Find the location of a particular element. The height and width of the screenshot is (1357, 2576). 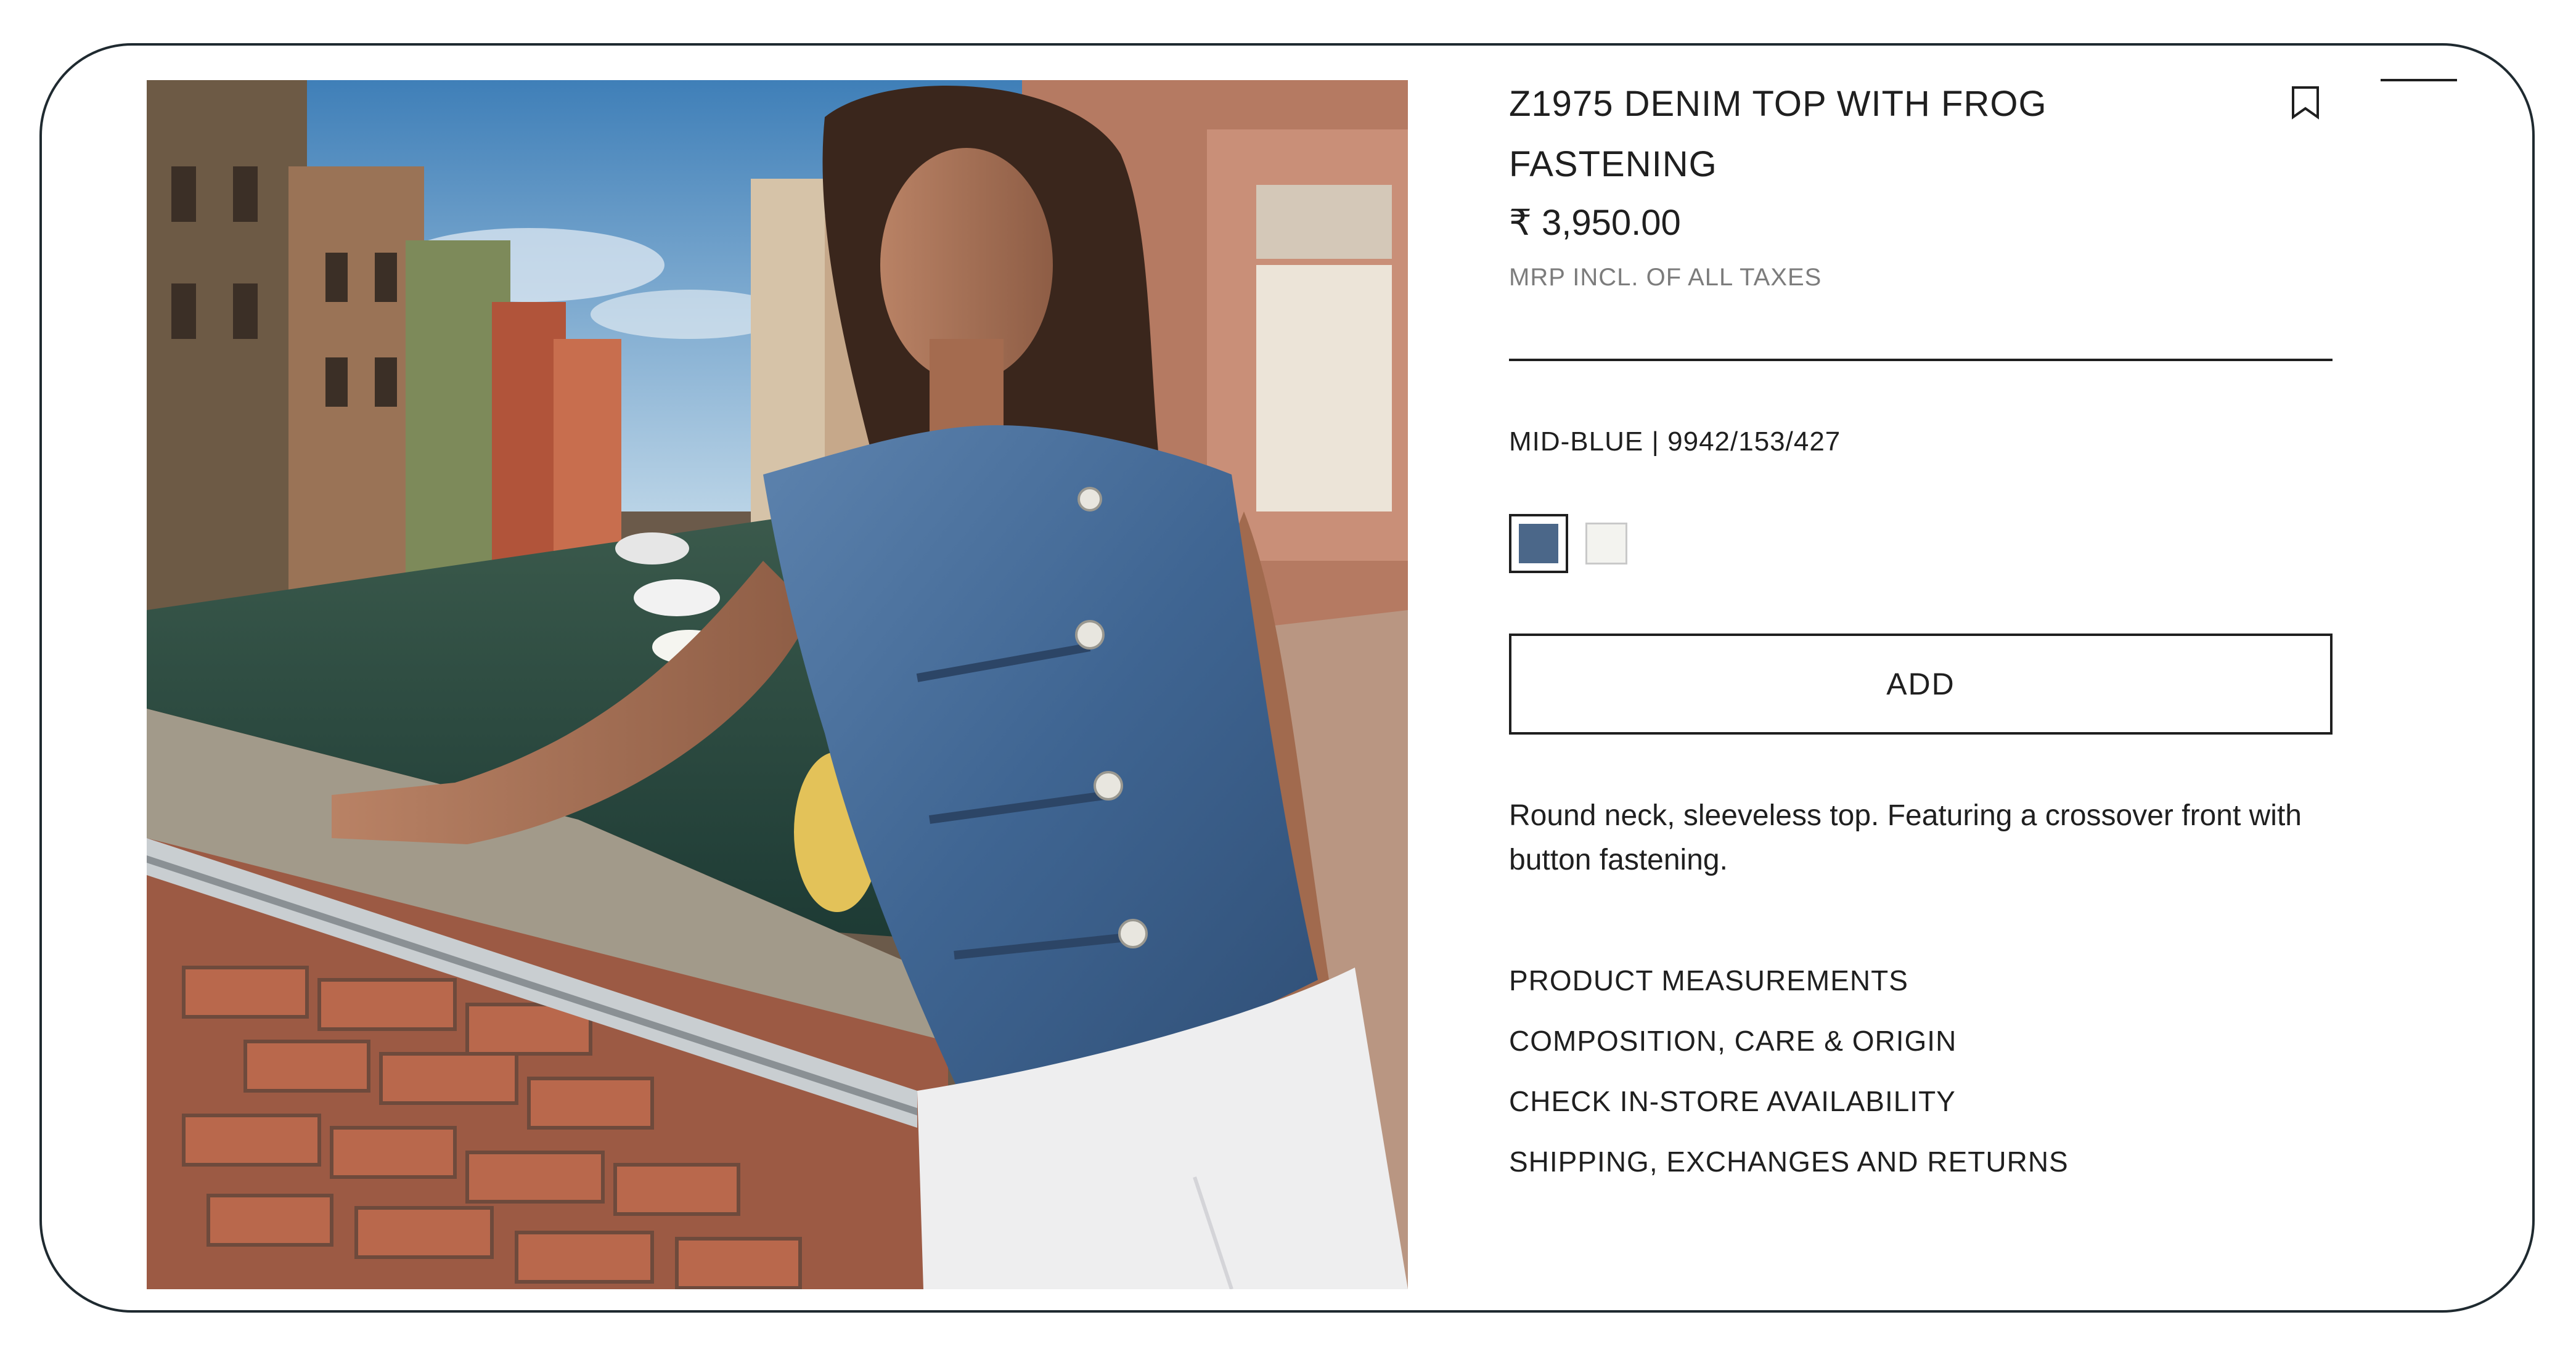

color-swatches is located at coordinates (1568, 543).